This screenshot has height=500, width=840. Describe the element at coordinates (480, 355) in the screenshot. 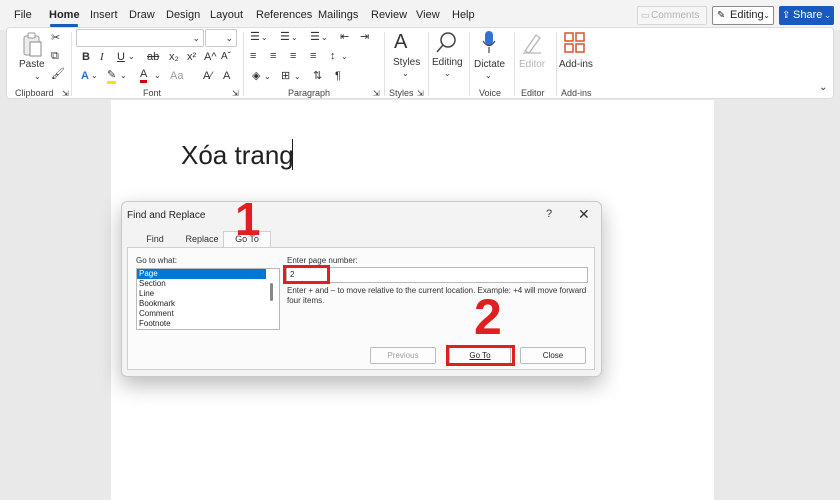

I see `highlight-box-goto-button` at that location.